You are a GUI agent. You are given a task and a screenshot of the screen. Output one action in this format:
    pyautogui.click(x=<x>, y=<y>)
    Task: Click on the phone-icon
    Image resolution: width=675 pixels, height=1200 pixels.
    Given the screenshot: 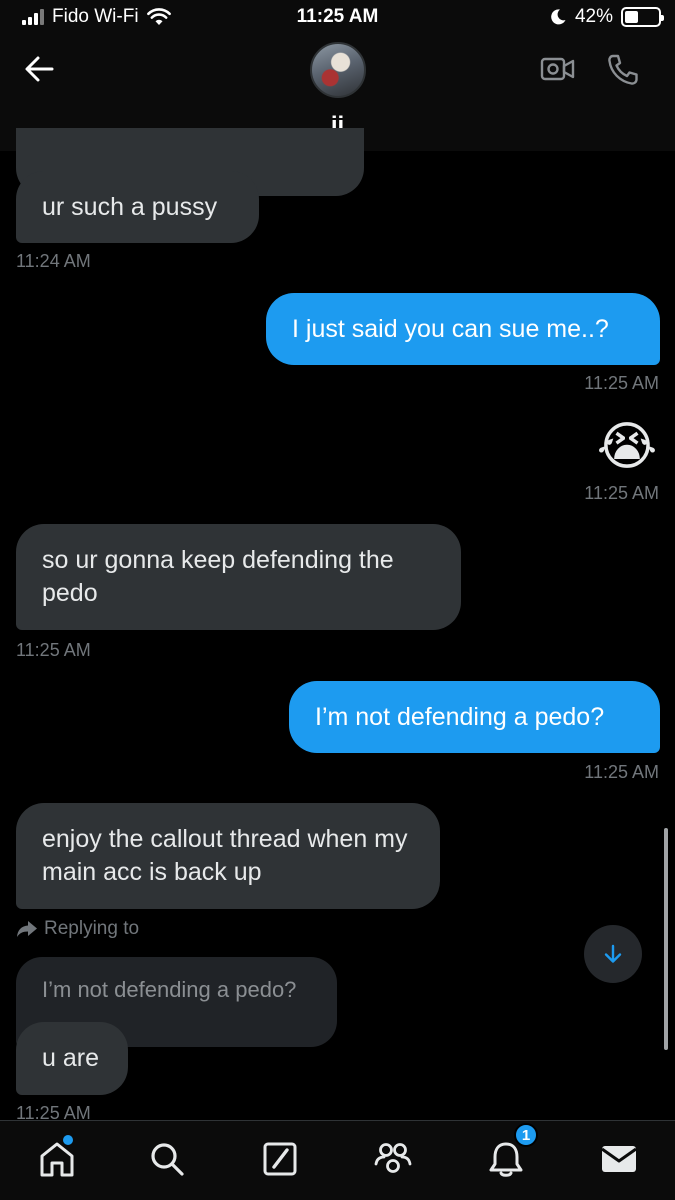 What is the action you would take?
    pyautogui.click(x=623, y=70)
    